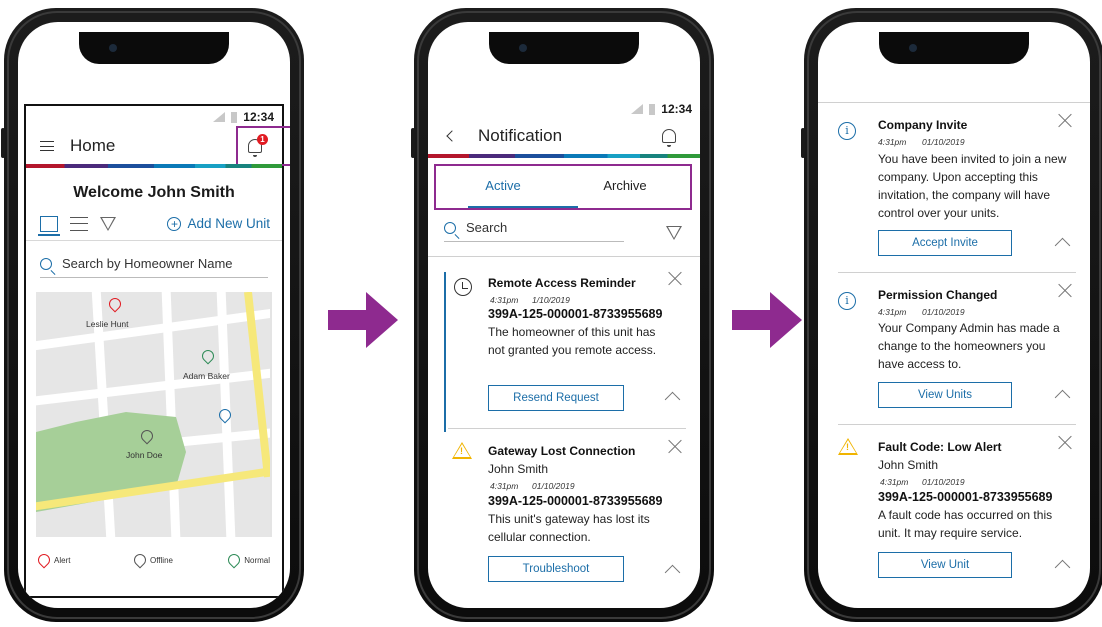 Image resolution: width=1102 pixels, height=627 pixels. What do you see at coordinates (154, 192) in the screenshot?
I see `welcome-heading: Welcome John Smith` at bounding box center [154, 192].